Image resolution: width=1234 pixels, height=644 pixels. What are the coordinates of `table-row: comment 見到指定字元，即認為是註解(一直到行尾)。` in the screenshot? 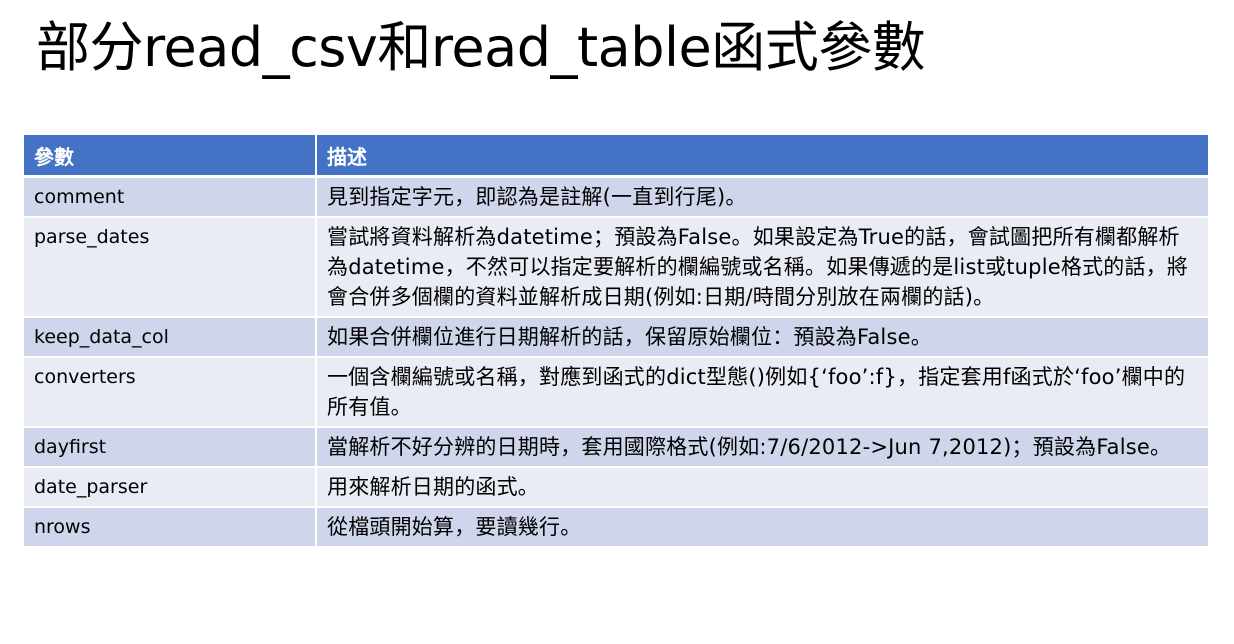 It's located at (617, 197).